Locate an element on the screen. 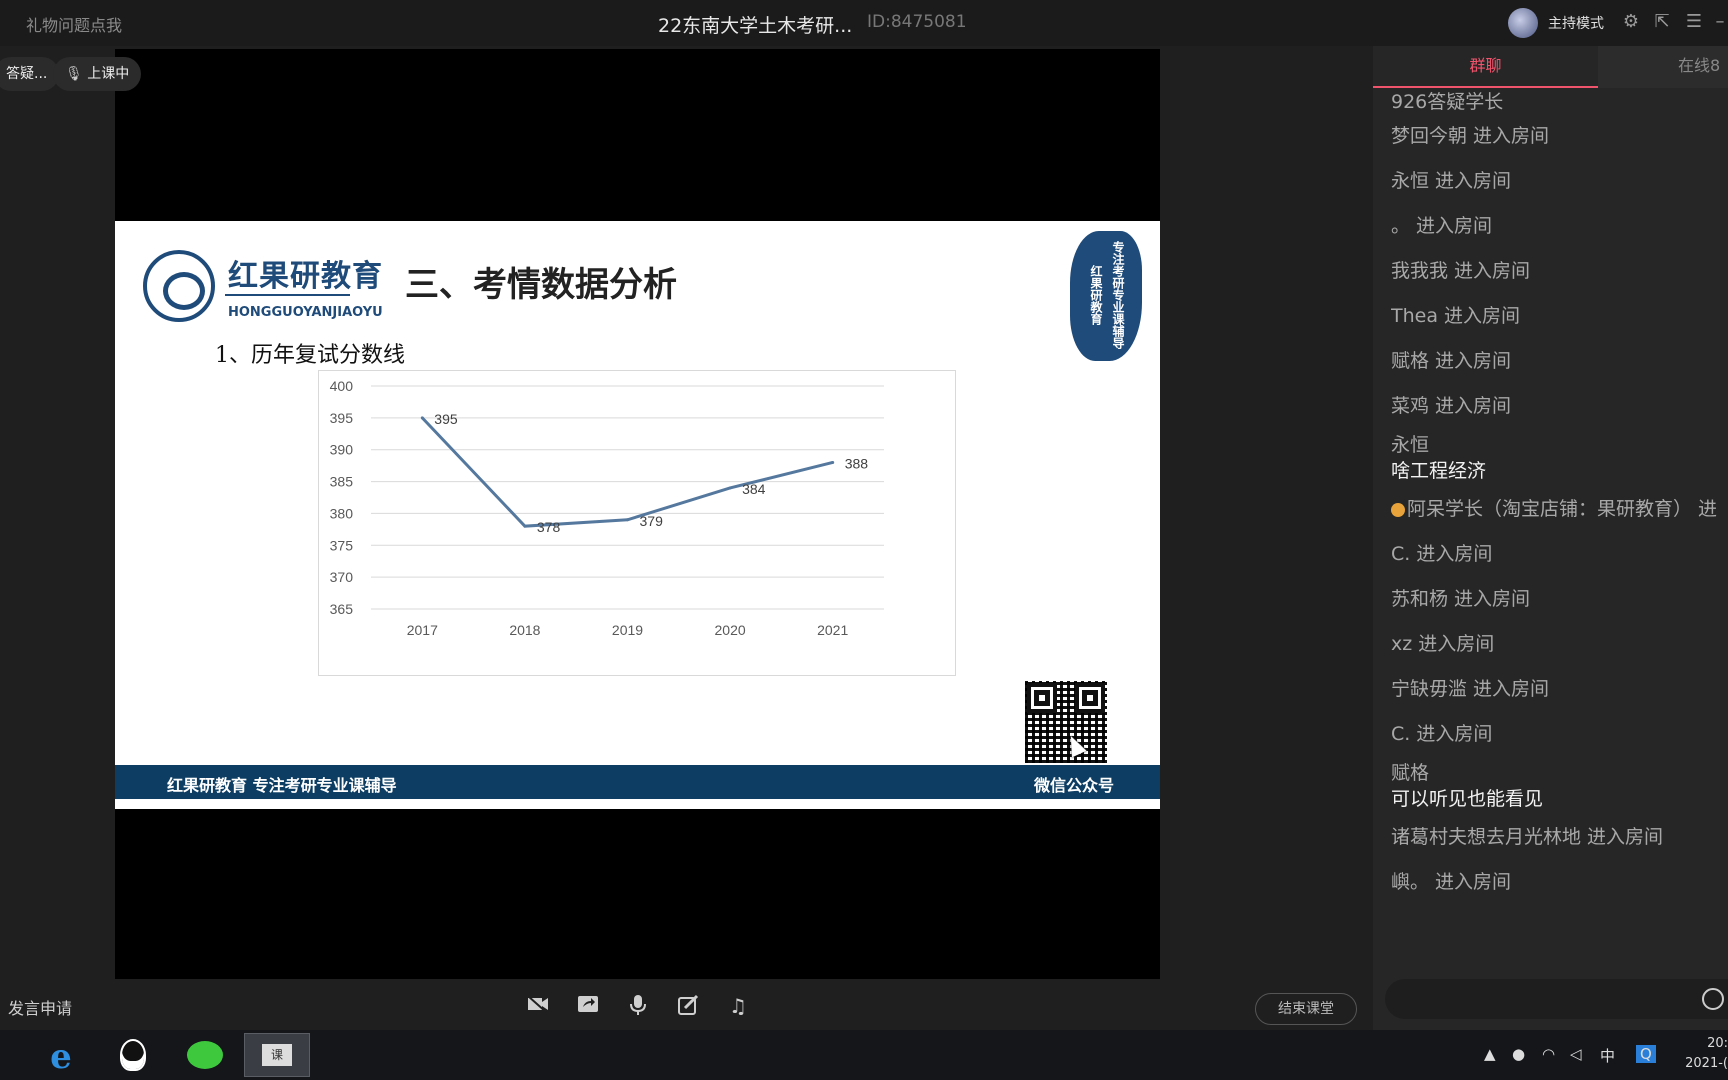  data-label: 395 is located at coordinates (446, 419).